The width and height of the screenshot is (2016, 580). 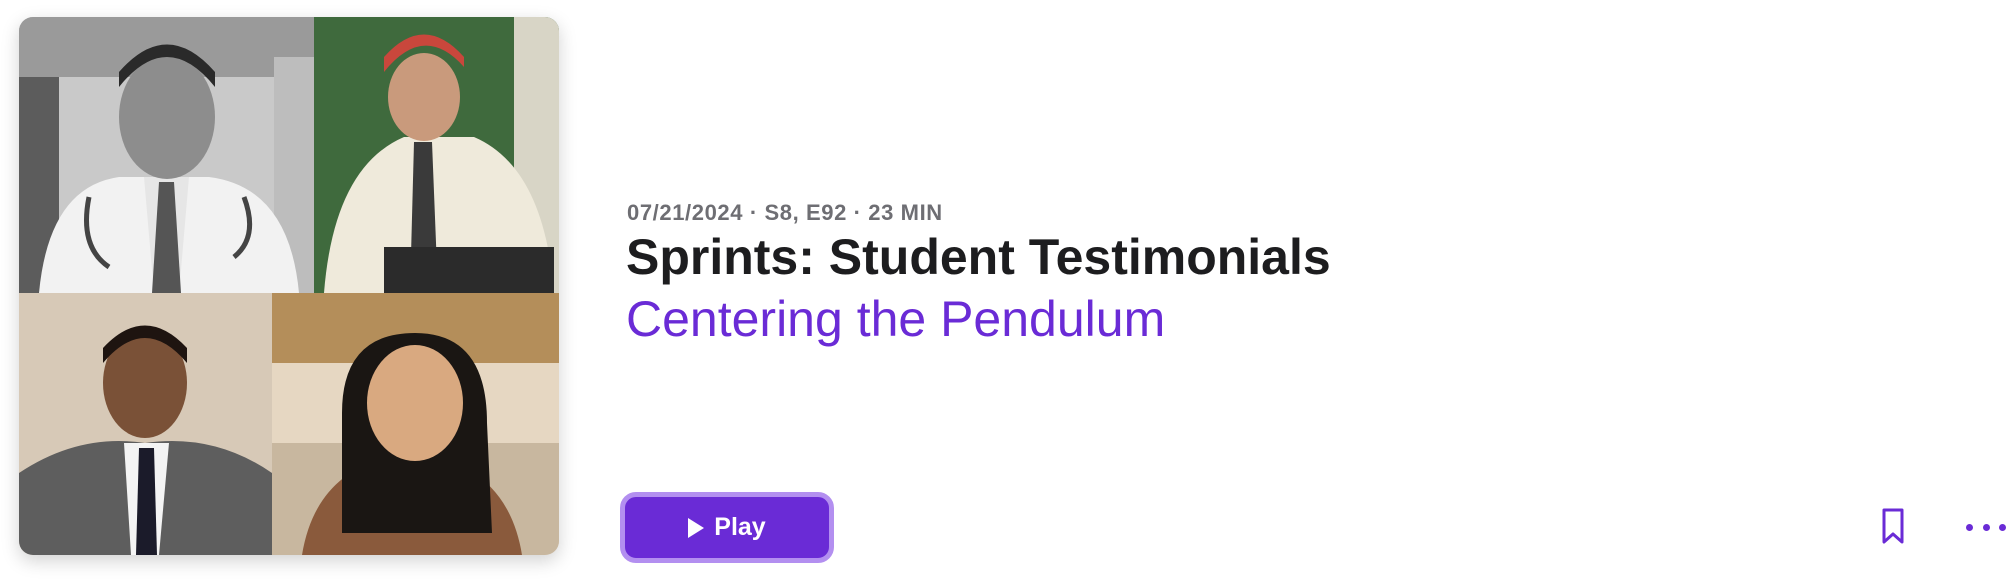 I want to click on episode-title: Sprints: Student Testimonials, so click(x=978, y=257).